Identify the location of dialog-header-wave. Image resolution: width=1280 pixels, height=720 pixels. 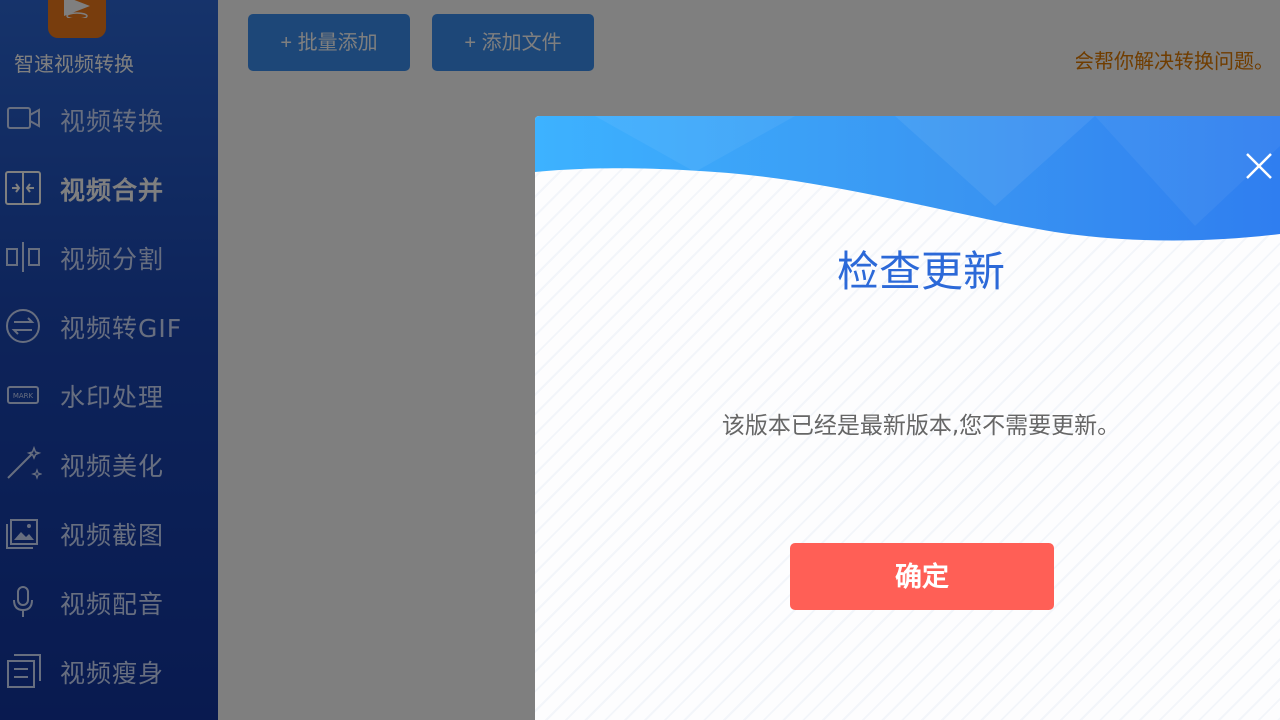
(907, 178).